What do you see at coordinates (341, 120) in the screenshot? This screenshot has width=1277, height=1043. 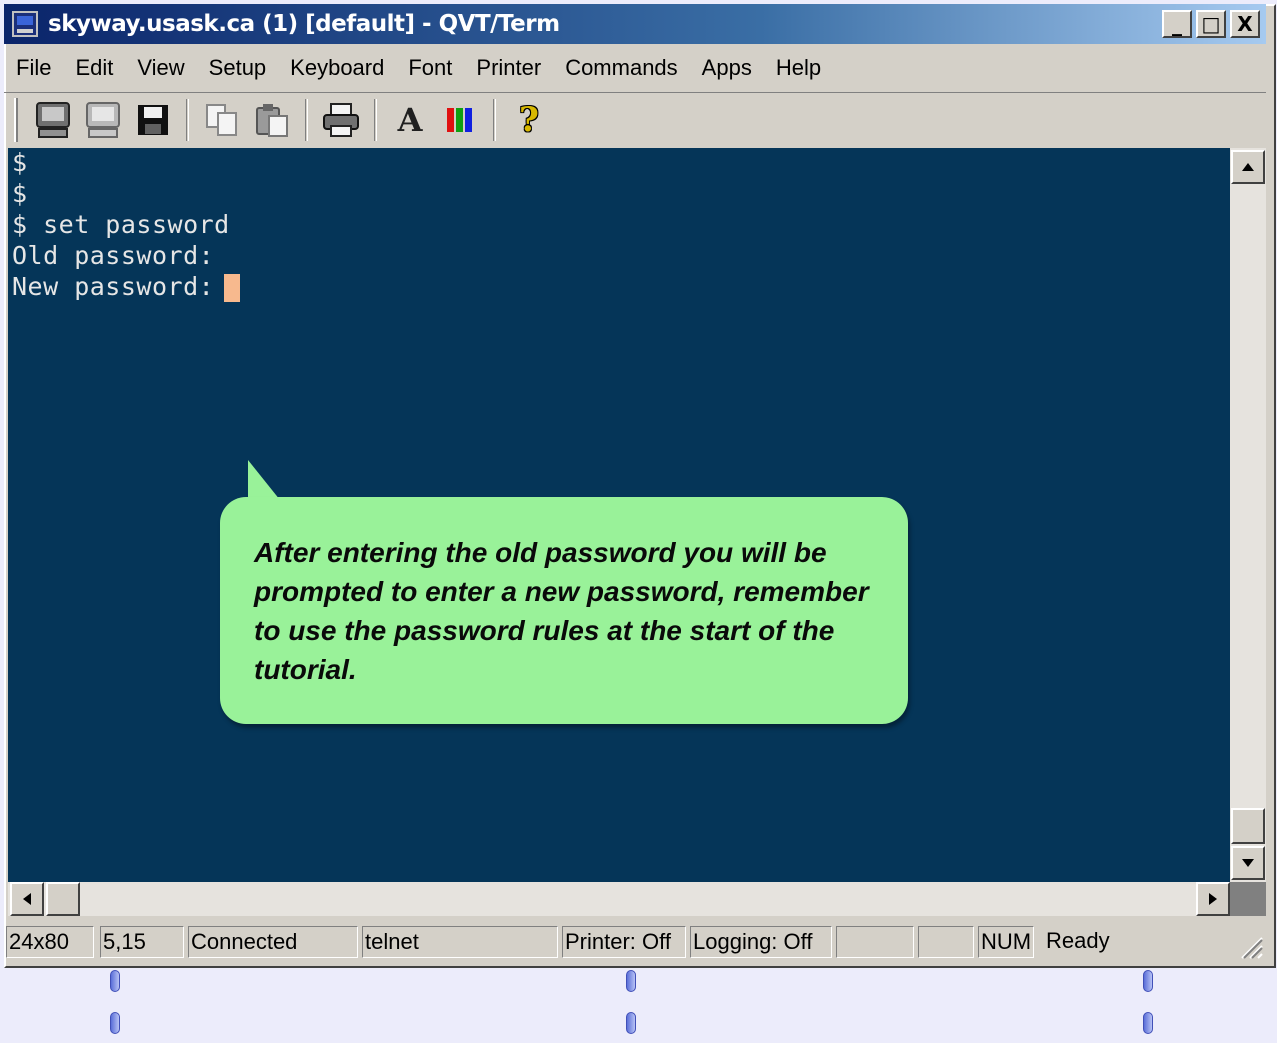 I see `print-icon` at bounding box center [341, 120].